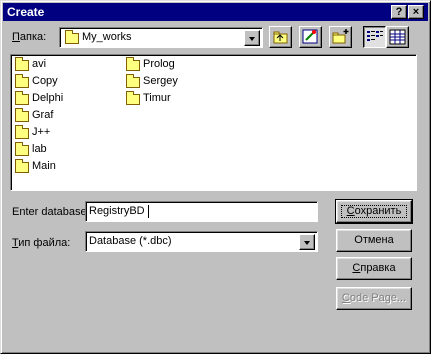 This screenshot has width=431, height=354. I want to click on text-caret, so click(148, 211).